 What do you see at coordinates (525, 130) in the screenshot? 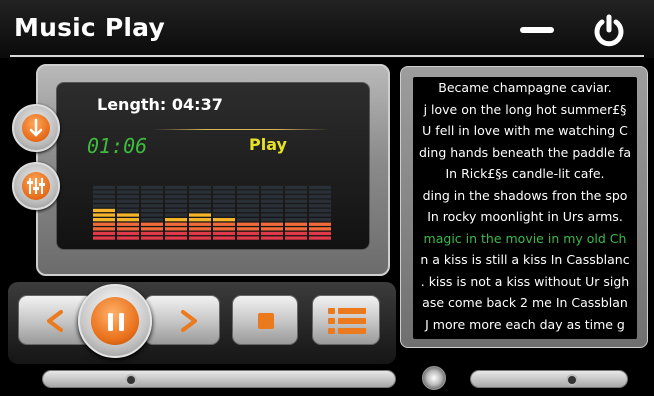
I see `lyric-line: U fell in love with me watching C` at bounding box center [525, 130].